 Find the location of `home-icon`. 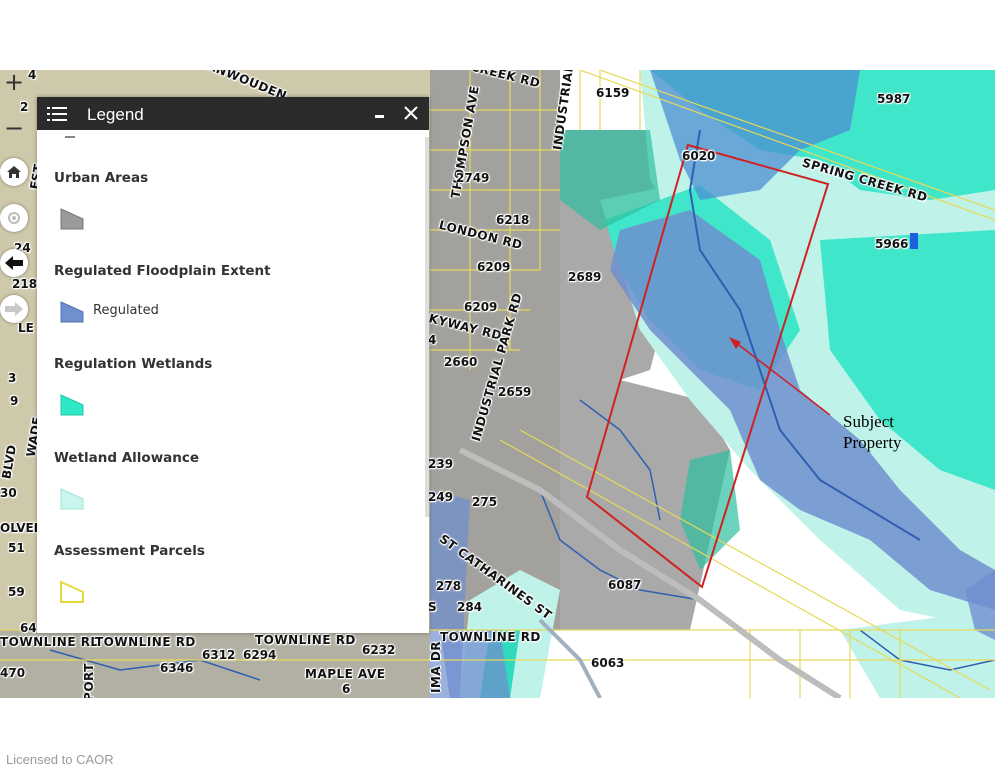

home-icon is located at coordinates (14, 172).